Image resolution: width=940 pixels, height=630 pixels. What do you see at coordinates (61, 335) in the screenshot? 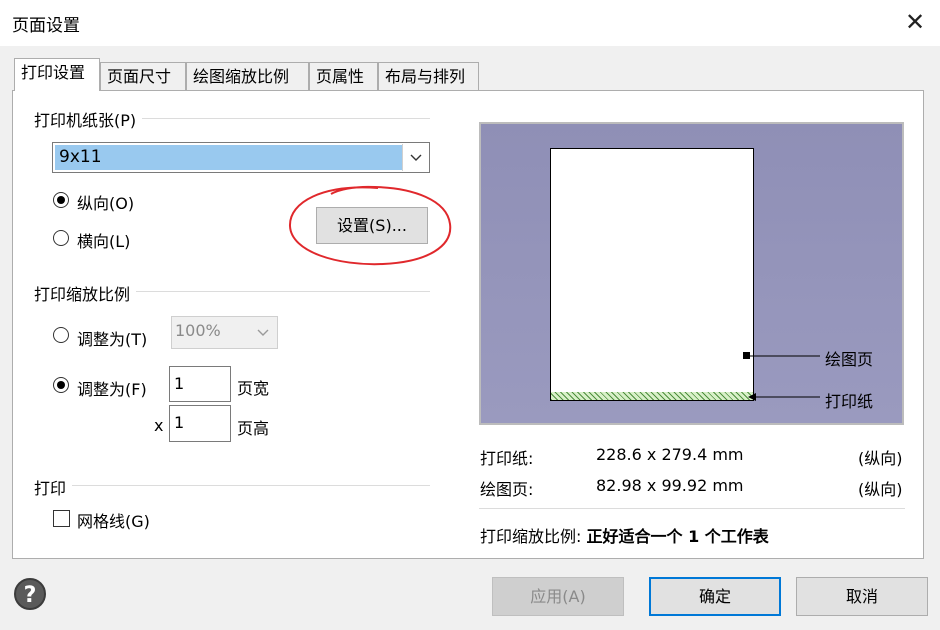
I see `adjust-to-radio` at bounding box center [61, 335].